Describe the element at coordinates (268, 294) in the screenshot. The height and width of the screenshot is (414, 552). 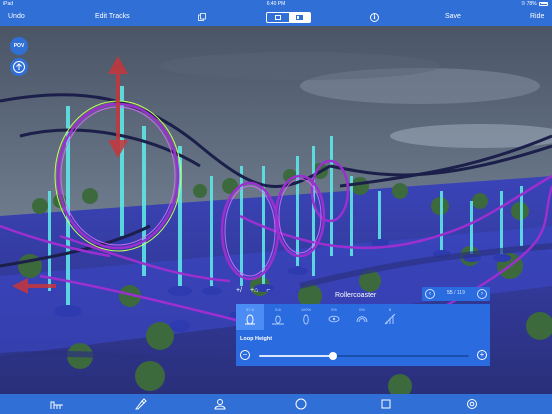
I see `add-curve-tool: ⌐` at that location.